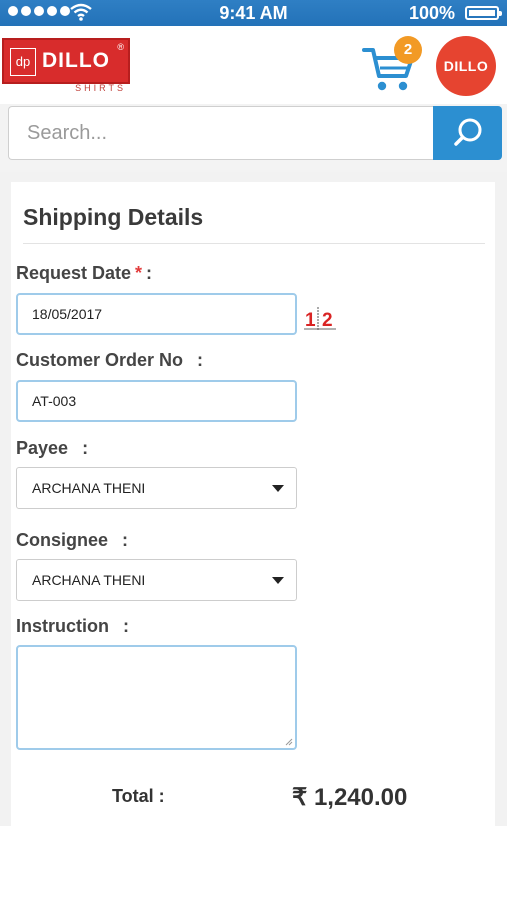 This screenshot has height=900, width=507. What do you see at coordinates (350, 797) in the screenshot?
I see `total-value: ₹ 1,240.00` at bounding box center [350, 797].